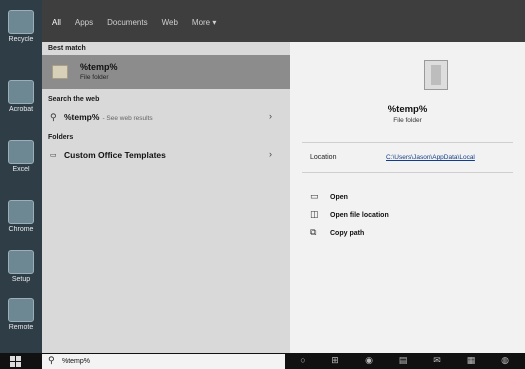 The image size is (525, 369). What do you see at coordinates (53, 155) in the screenshot?
I see `folder-small-icon: ▭` at bounding box center [53, 155].